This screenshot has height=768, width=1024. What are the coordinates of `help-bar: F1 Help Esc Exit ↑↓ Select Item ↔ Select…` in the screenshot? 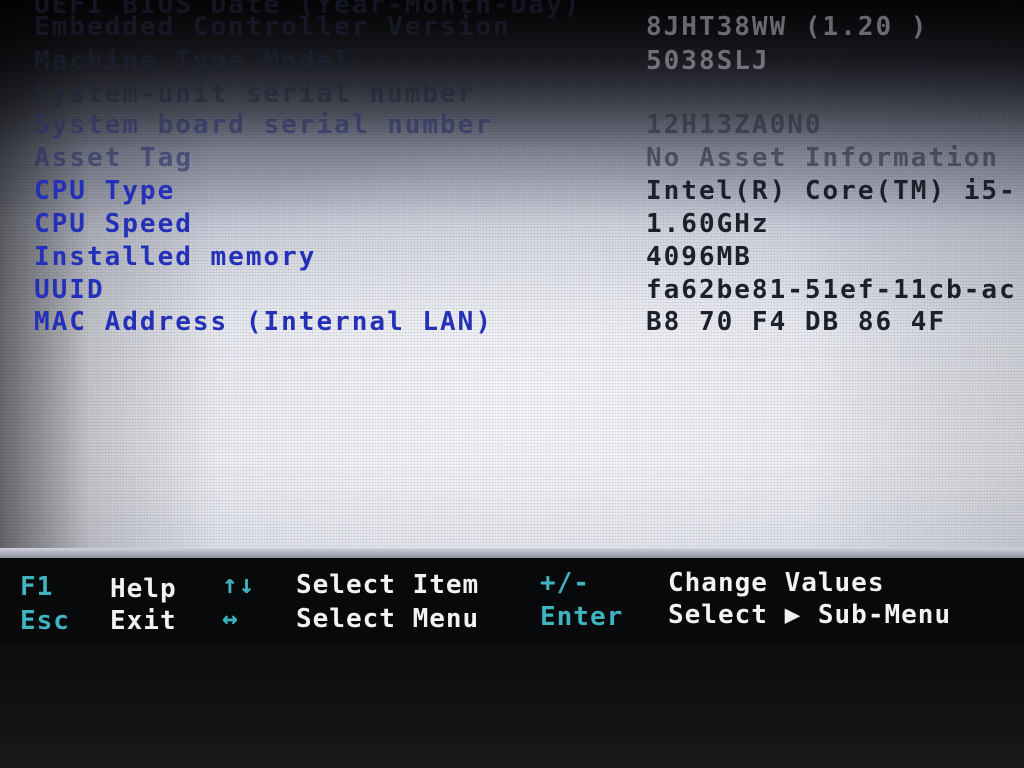 It's located at (512, 601).